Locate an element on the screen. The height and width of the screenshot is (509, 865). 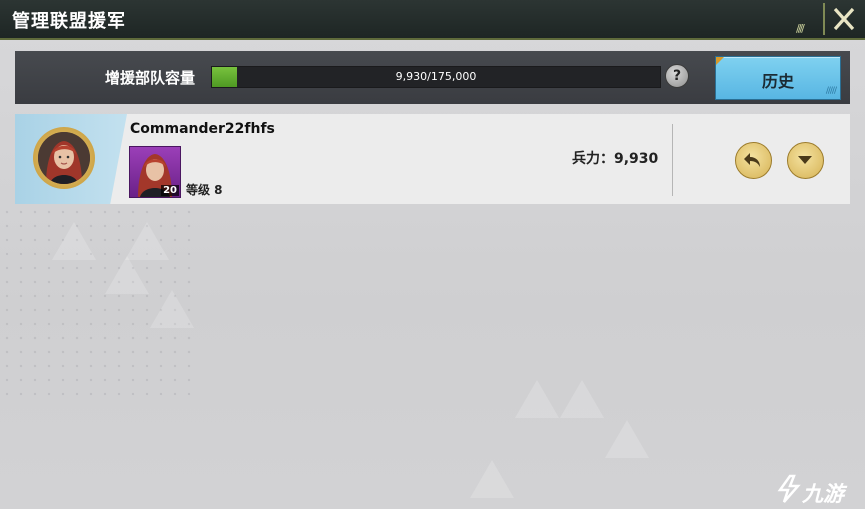
title-bar: 管理联盟援军 //// is located at coordinates (432, 20).